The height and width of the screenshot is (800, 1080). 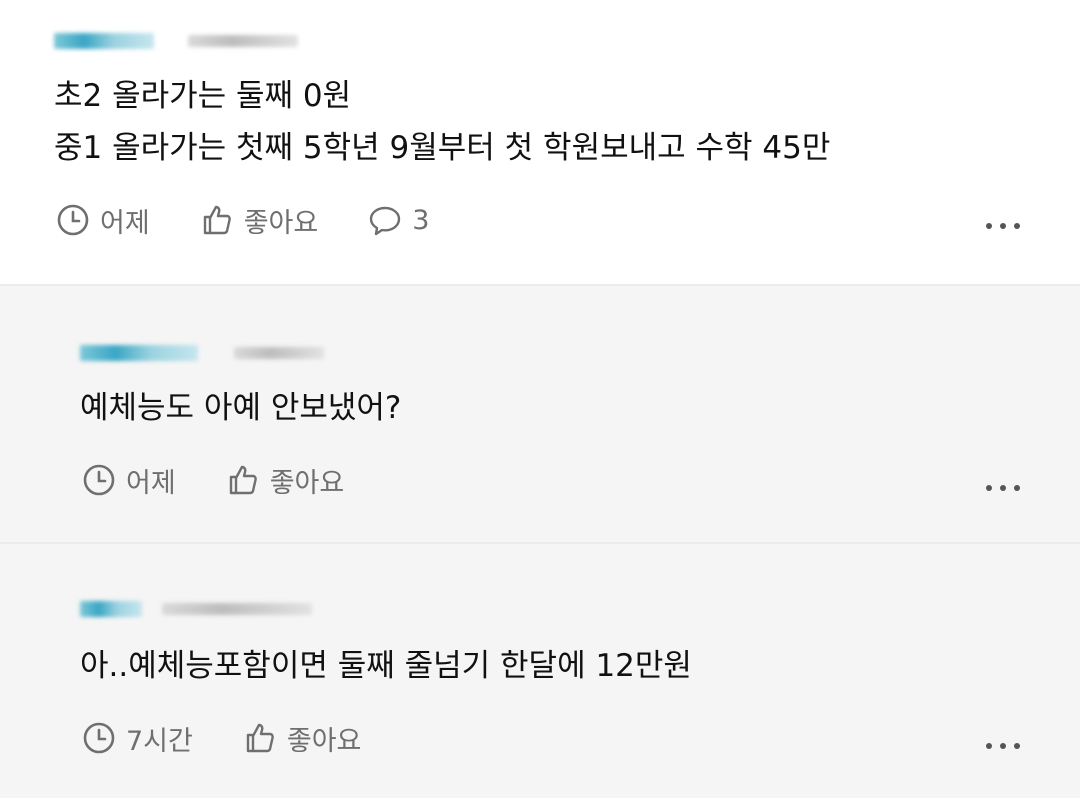 What do you see at coordinates (203, 96) in the screenshot?
I see `comment-line: 초2 올라가는 둘째 0원` at bounding box center [203, 96].